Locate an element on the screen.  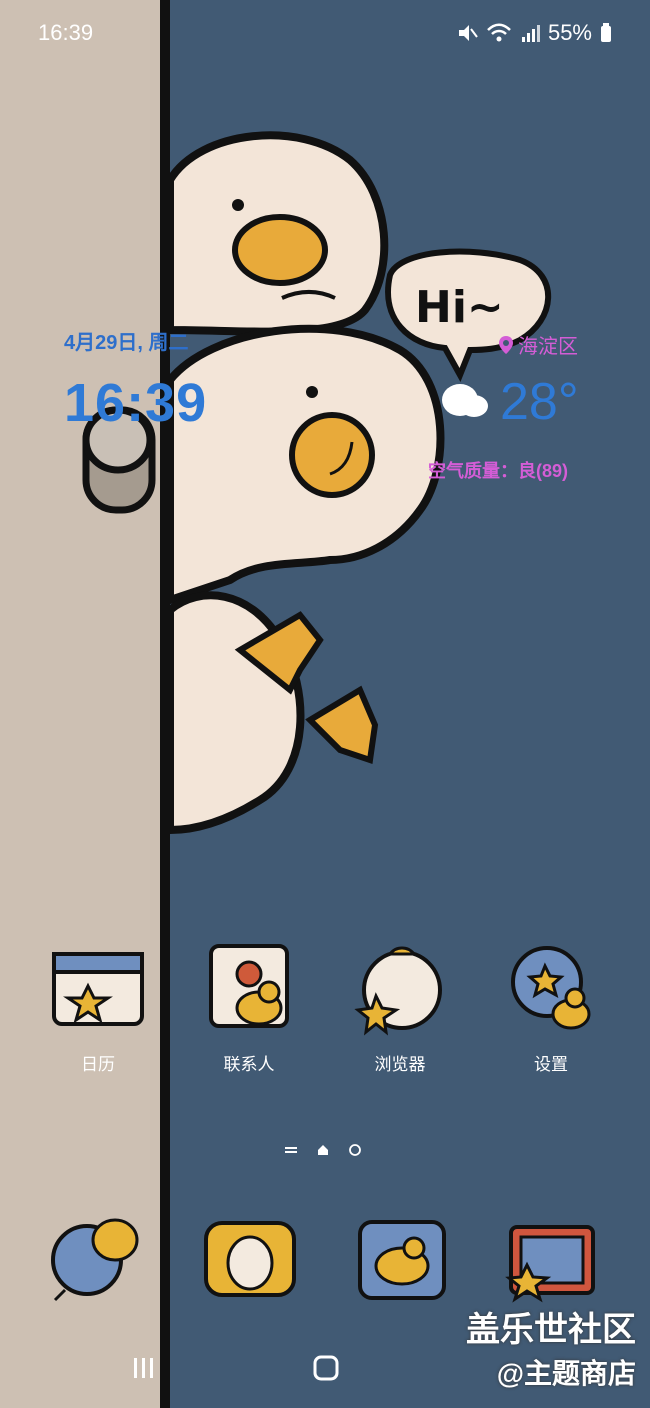
app-label: 日历 is located at coordinates (98, 1064).